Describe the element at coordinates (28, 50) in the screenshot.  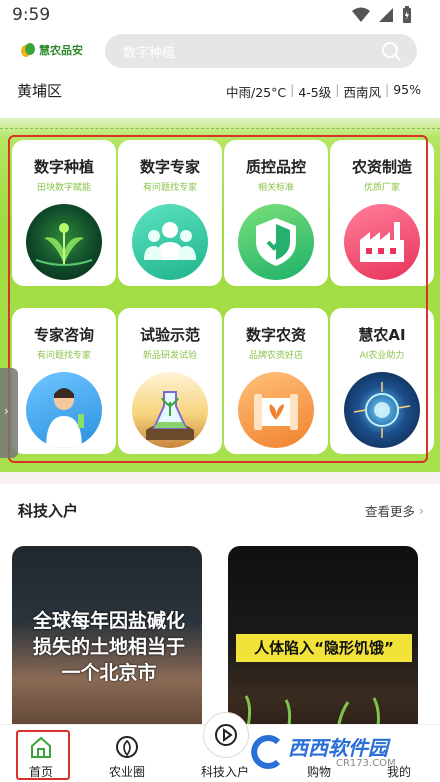
I see `logo-leaf-icon` at that location.